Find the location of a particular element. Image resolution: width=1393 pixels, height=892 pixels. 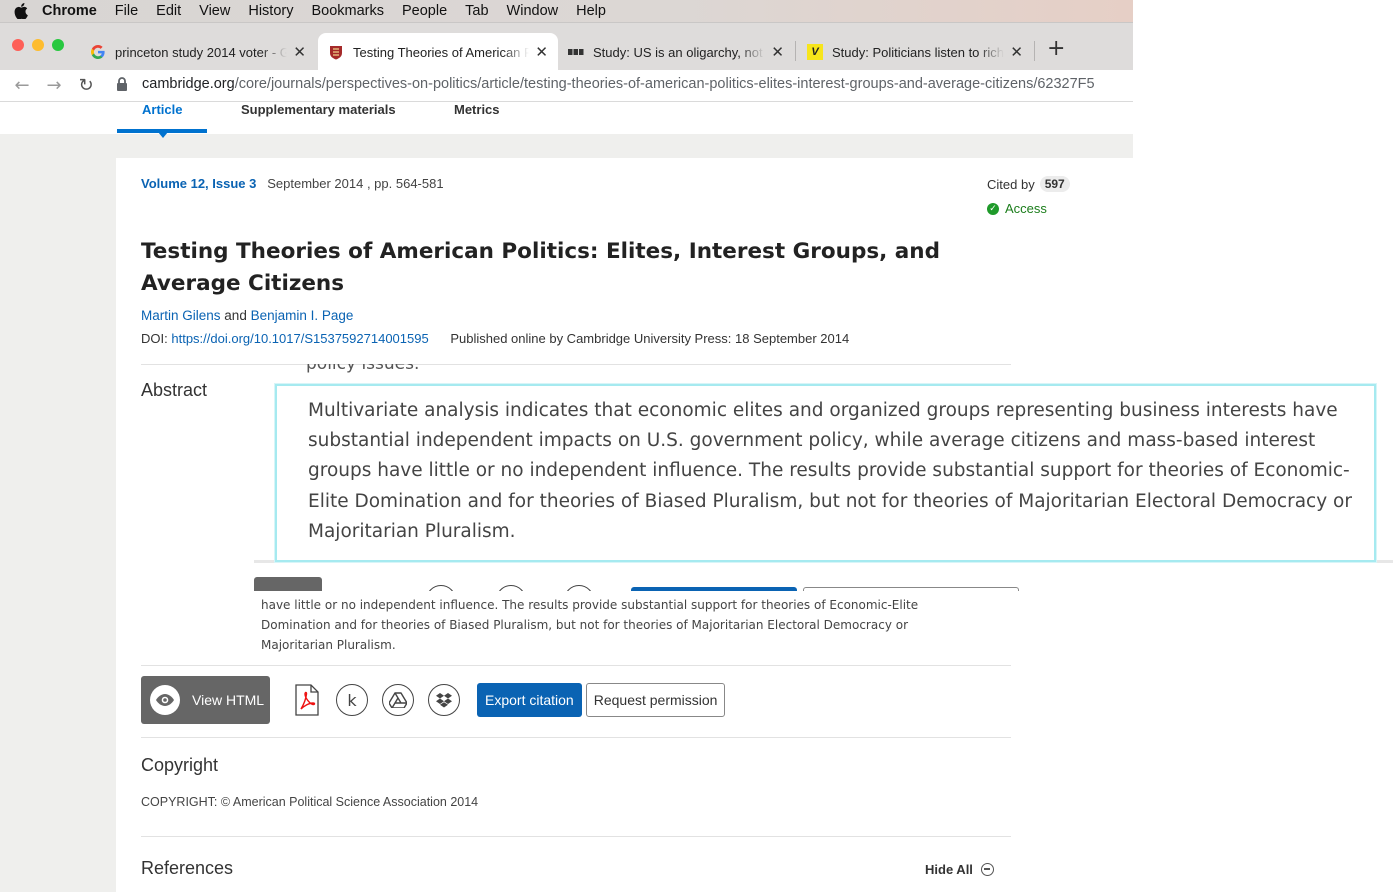

vox-icon: V is located at coordinates (815, 52).